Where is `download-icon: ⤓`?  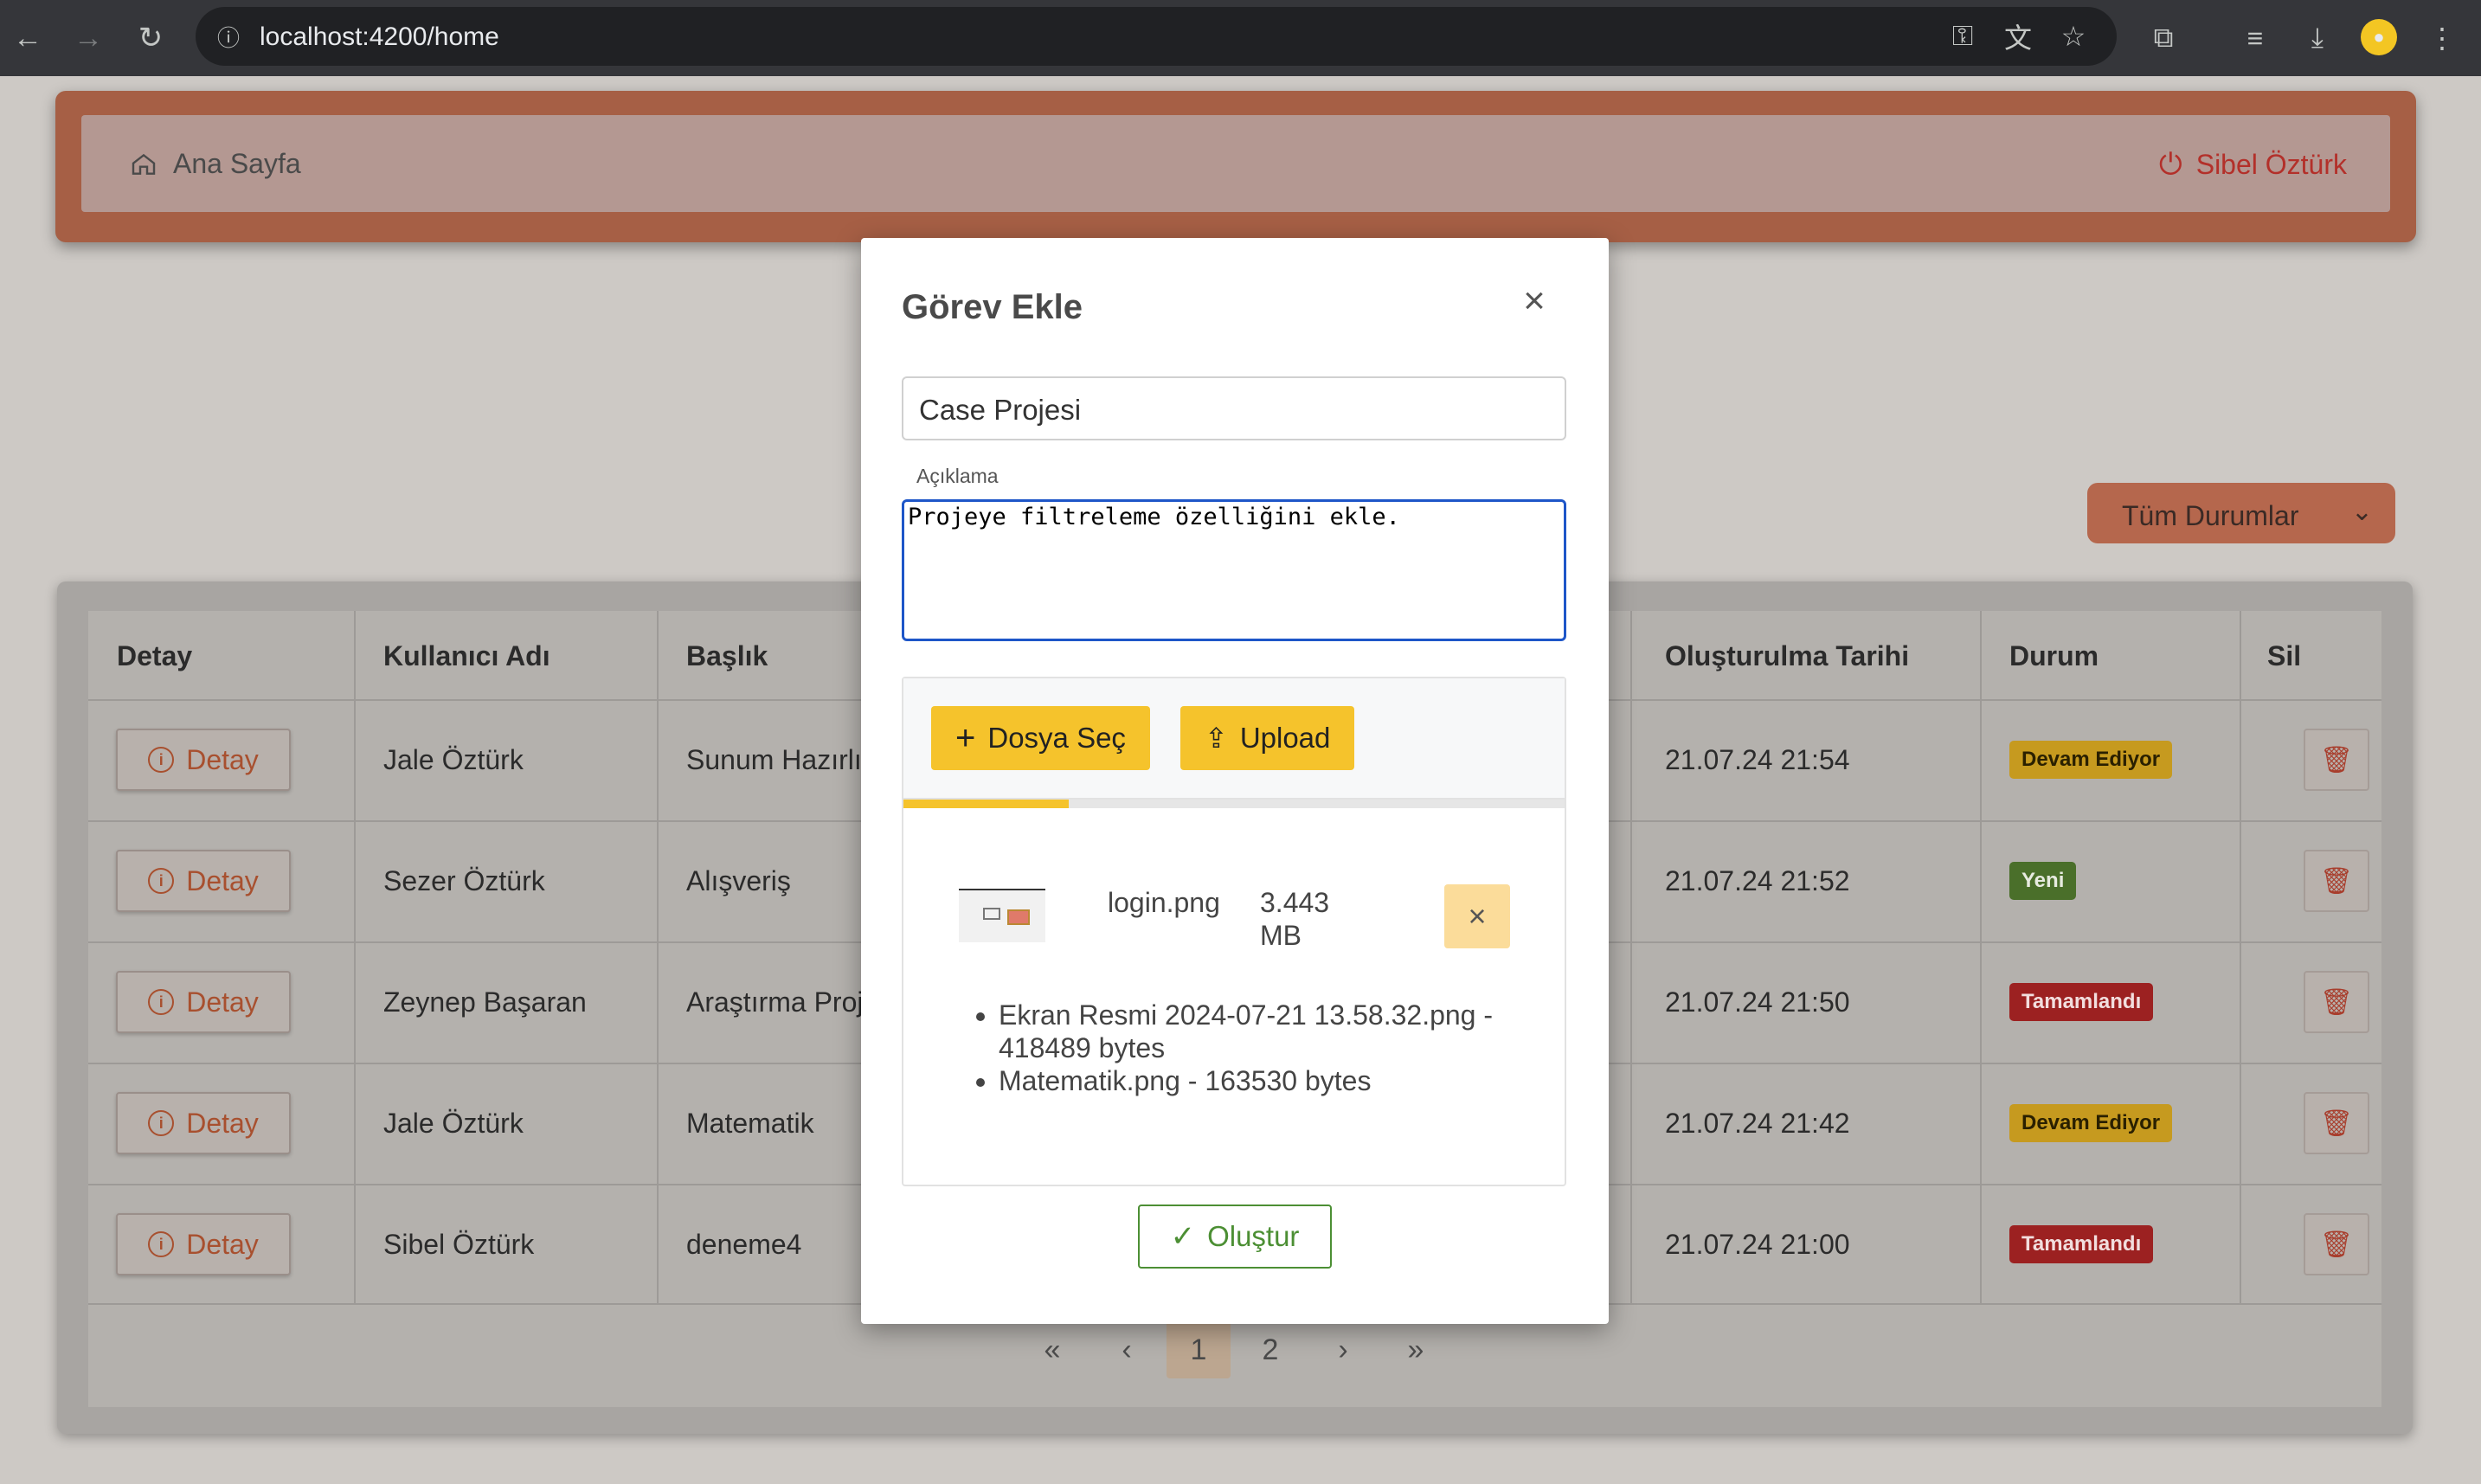
download-icon: ⤓ is located at coordinates (2317, 38).